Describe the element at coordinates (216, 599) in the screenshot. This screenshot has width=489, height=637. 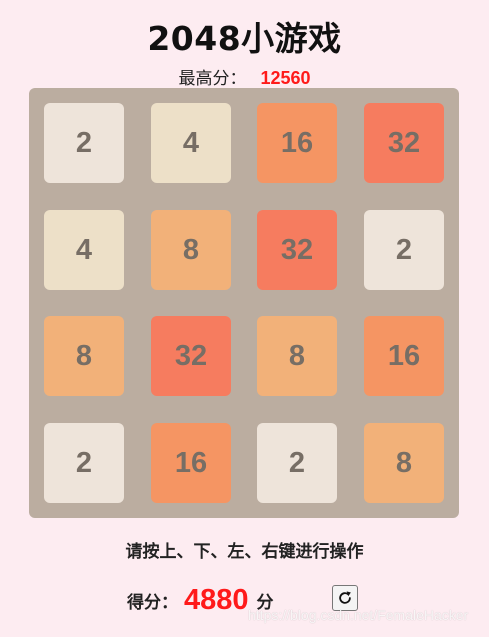
I see `score-value: 4880` at that location.